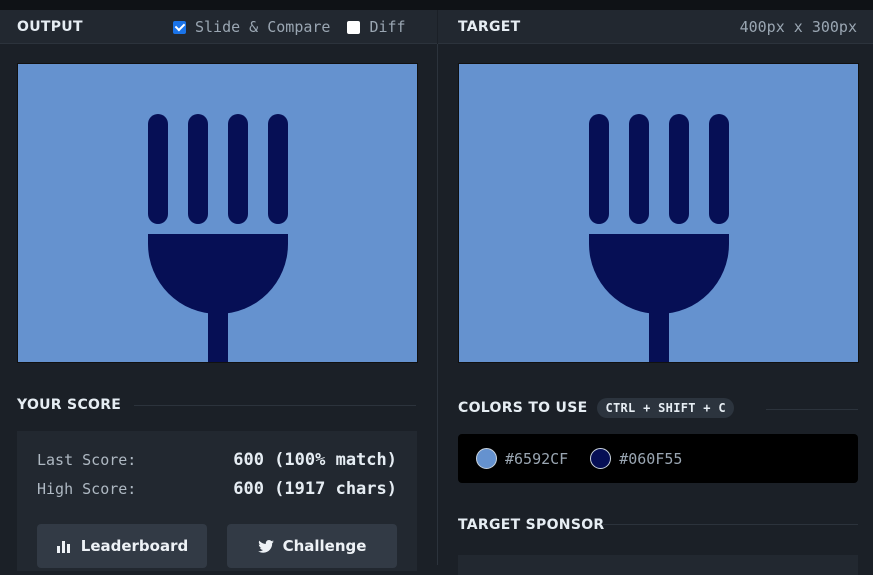  Describe the element at coordinates (265, 546) in the screenshot. I see `twitter-icon` at that location.